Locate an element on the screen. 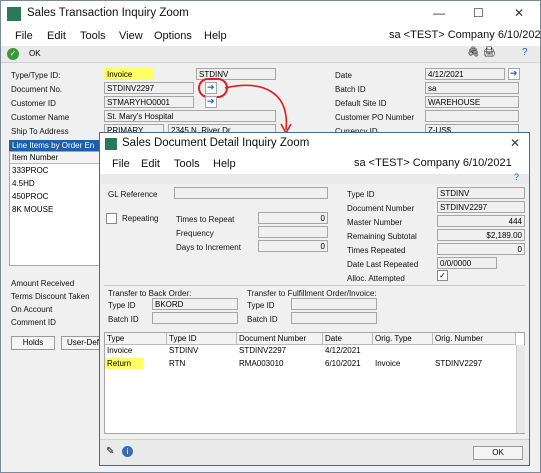 The image size is (541, 473). customer-name-label: Customer Name is located at coordinates (40, 117).